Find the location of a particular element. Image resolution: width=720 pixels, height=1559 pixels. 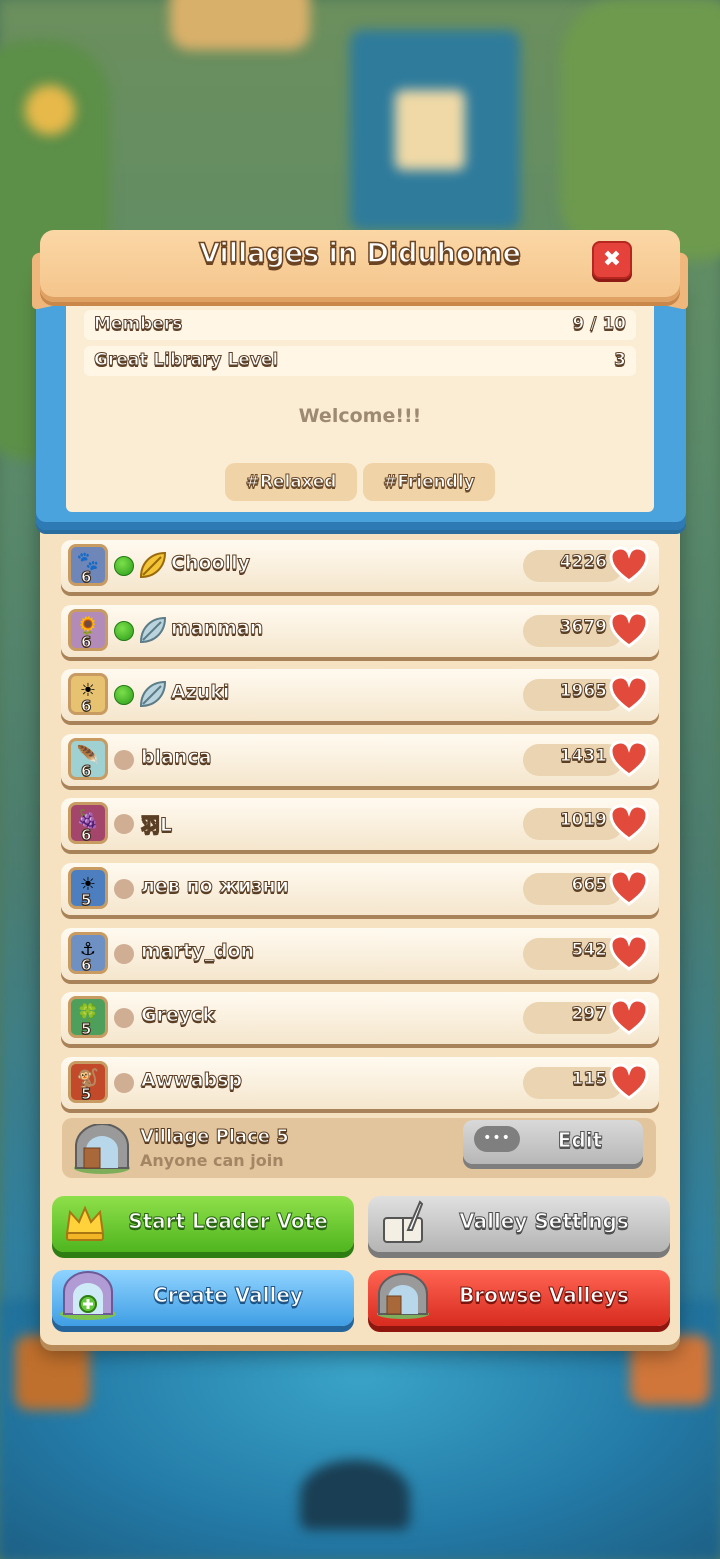

member-avatar: 🍀 5 is located at coordinates (88, 1017).